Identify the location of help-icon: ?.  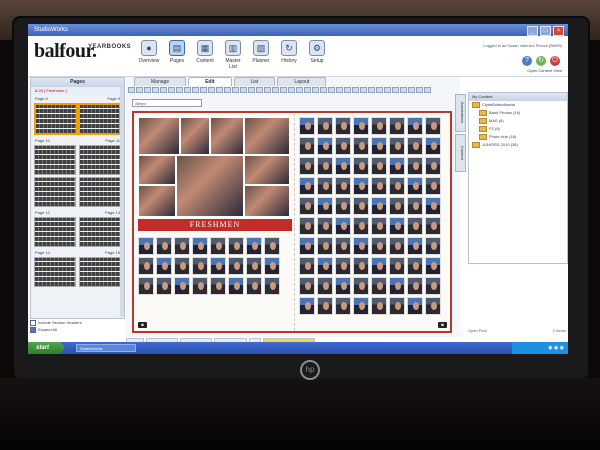
(527, 61).